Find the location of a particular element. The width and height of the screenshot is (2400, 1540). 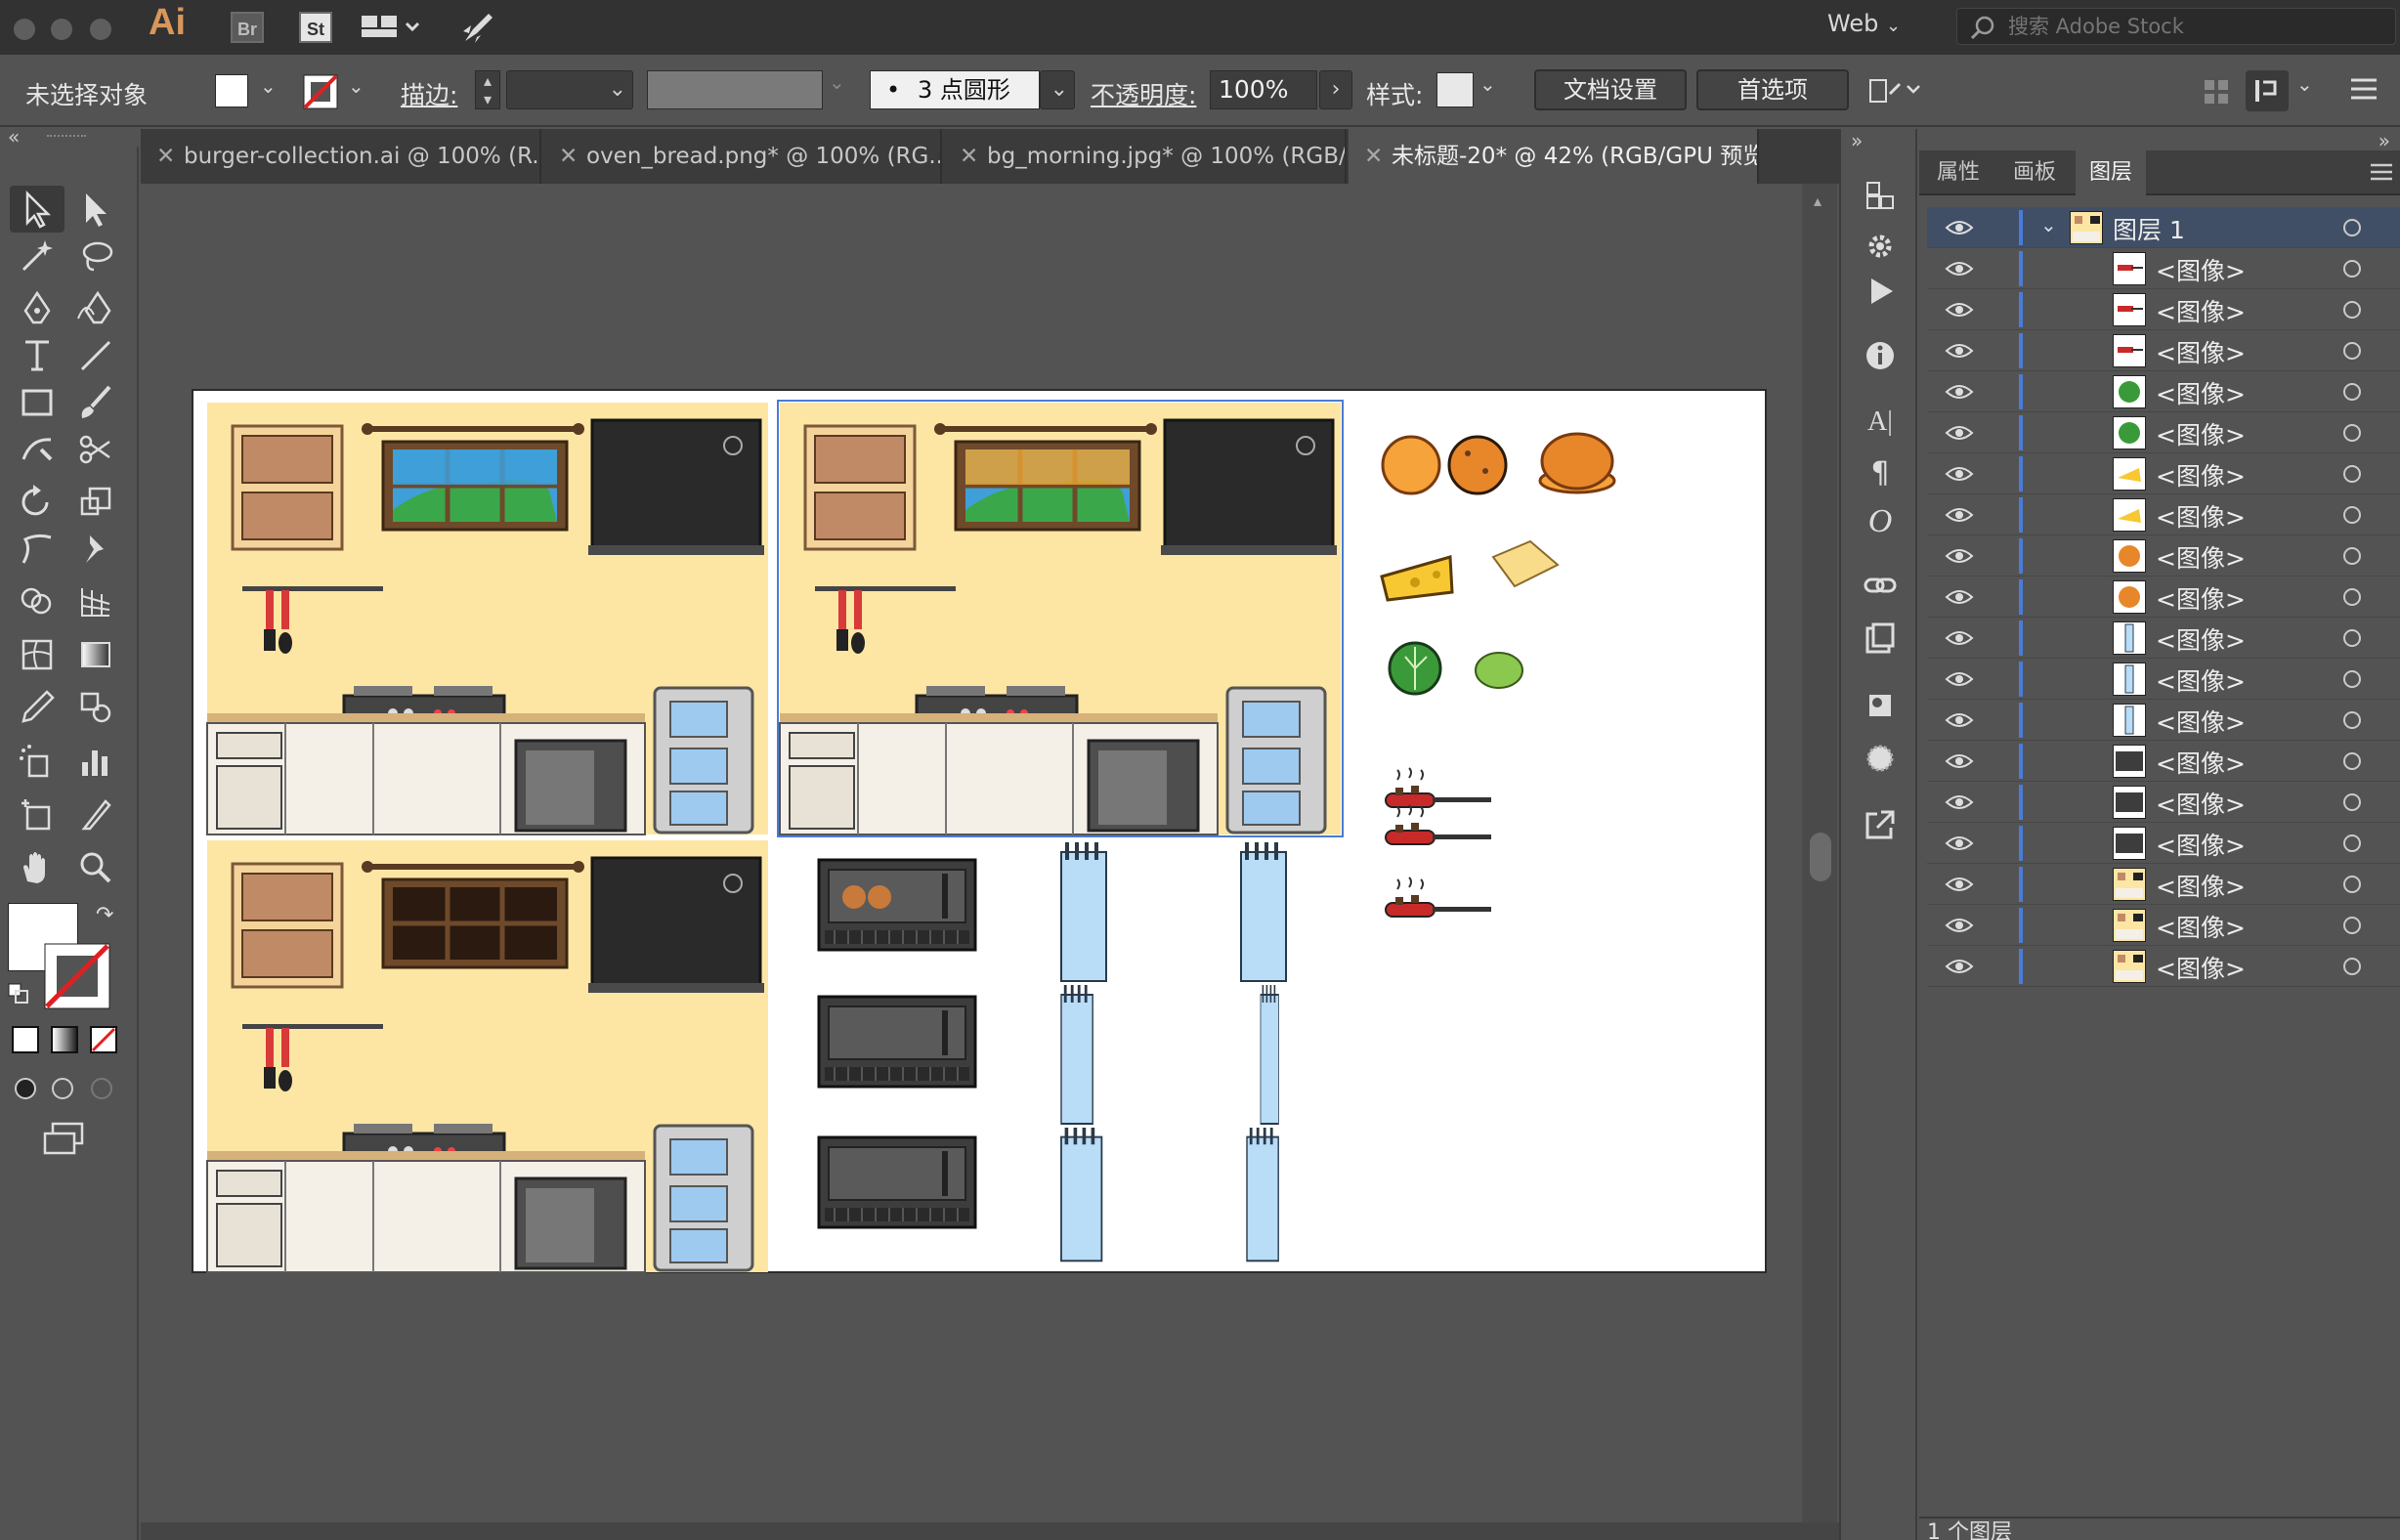

color-mode-button is located at coordinates (26, 1039).